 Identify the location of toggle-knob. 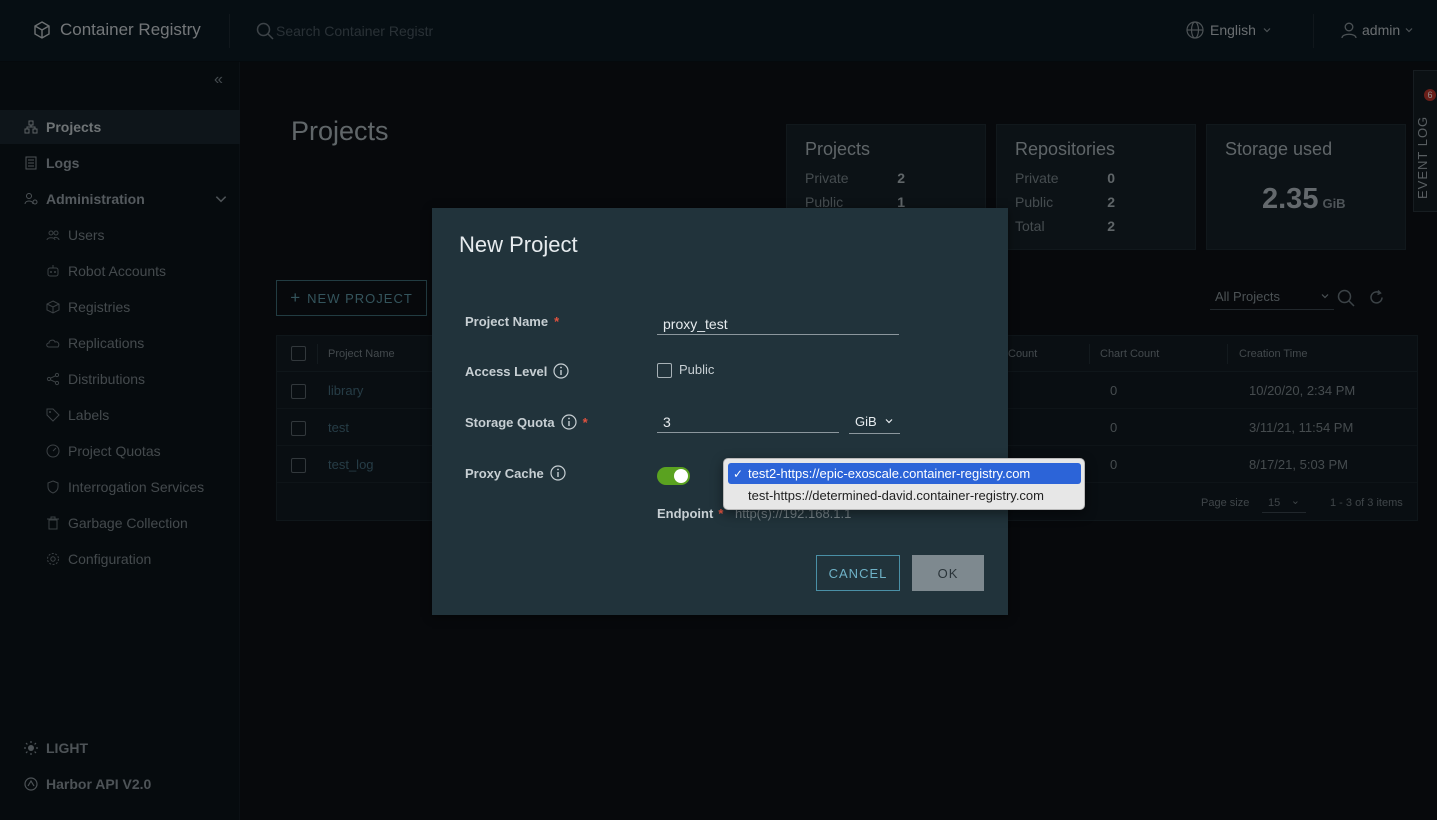
(681, 476).